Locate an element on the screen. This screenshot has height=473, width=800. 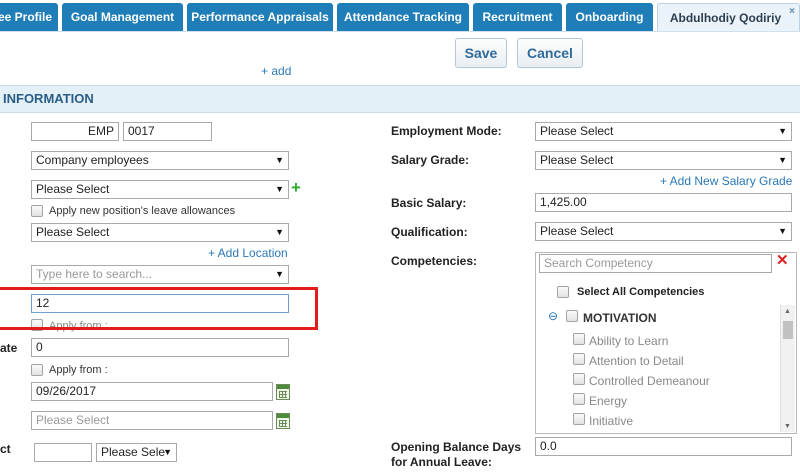
rate-label: ate is located at coordinates (9, 348).